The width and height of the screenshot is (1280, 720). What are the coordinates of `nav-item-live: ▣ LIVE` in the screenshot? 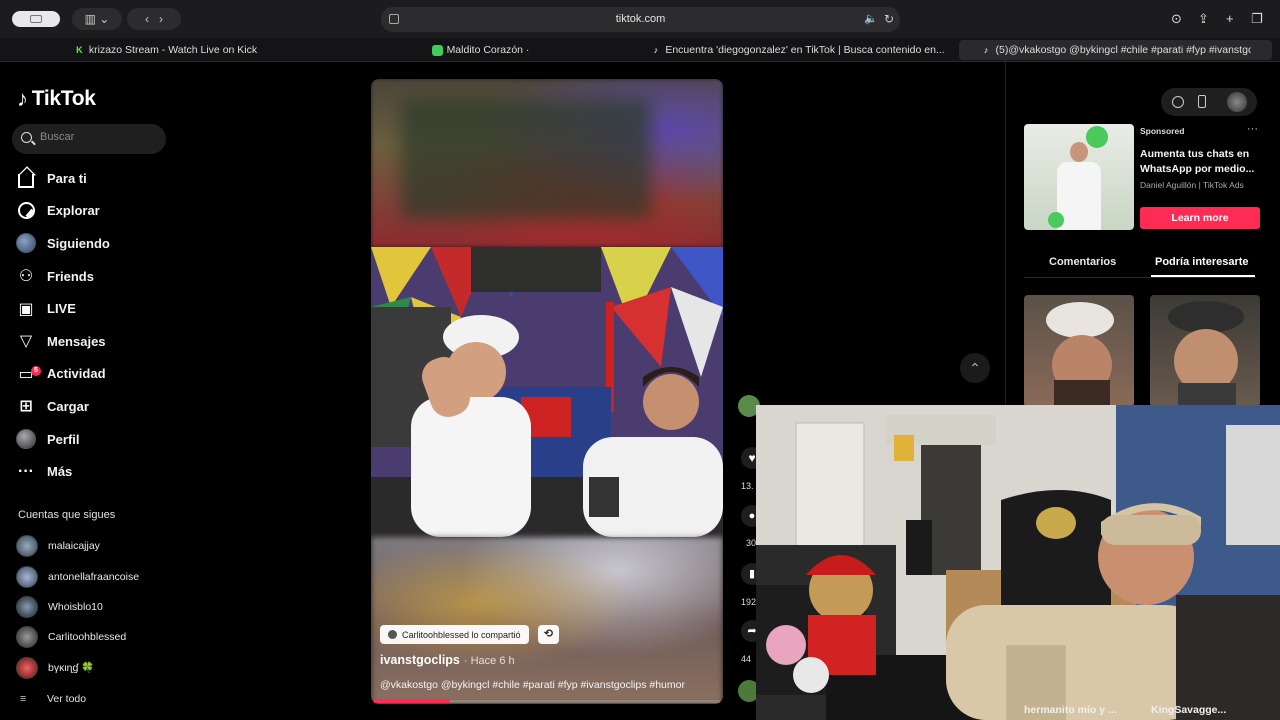 It's located at (91, 308).